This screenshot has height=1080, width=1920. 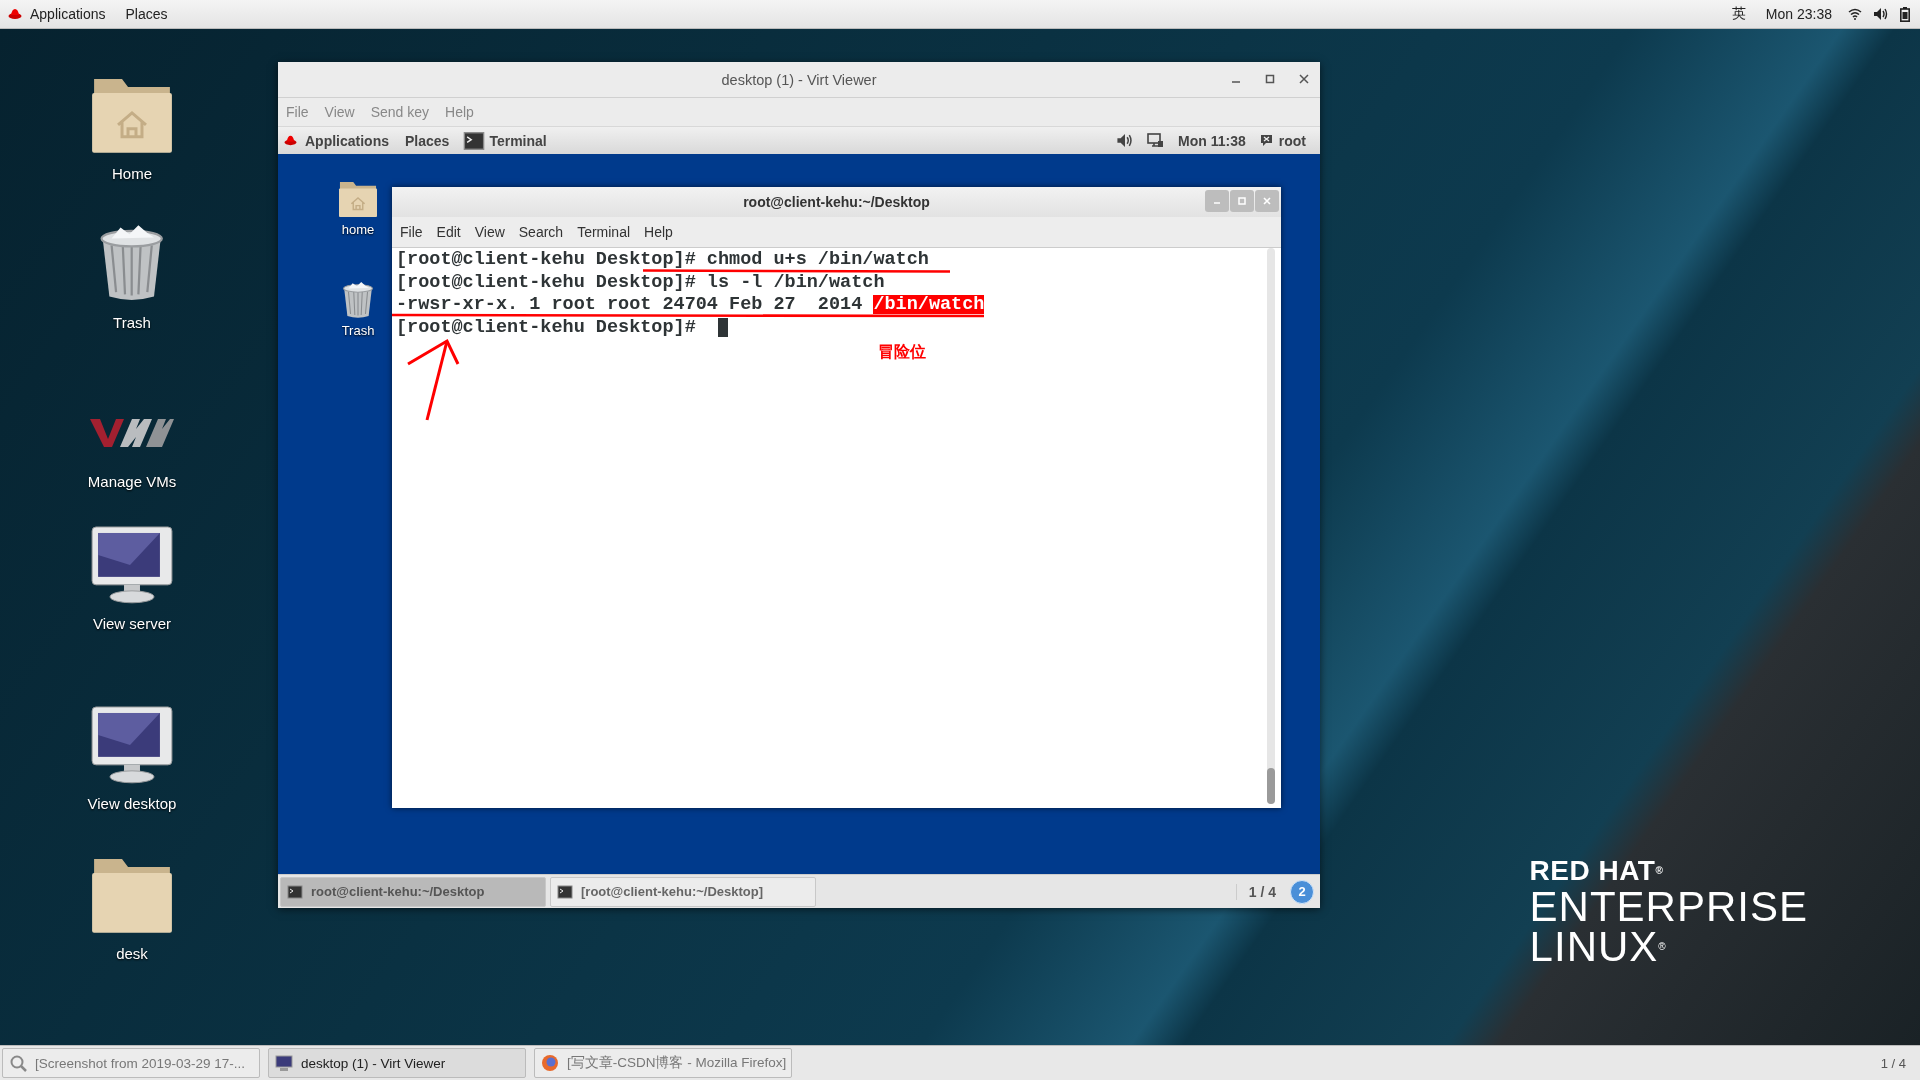 I want to click on icon-label: desk, so click(x=132, y=953).